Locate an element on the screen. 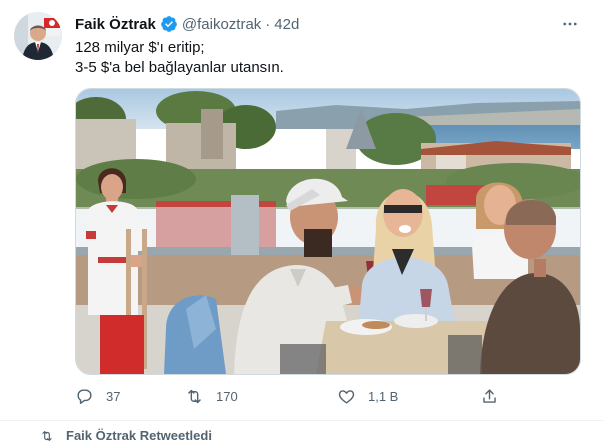 The image size is (604, 443). share-button is located at coordinates (489, 396).